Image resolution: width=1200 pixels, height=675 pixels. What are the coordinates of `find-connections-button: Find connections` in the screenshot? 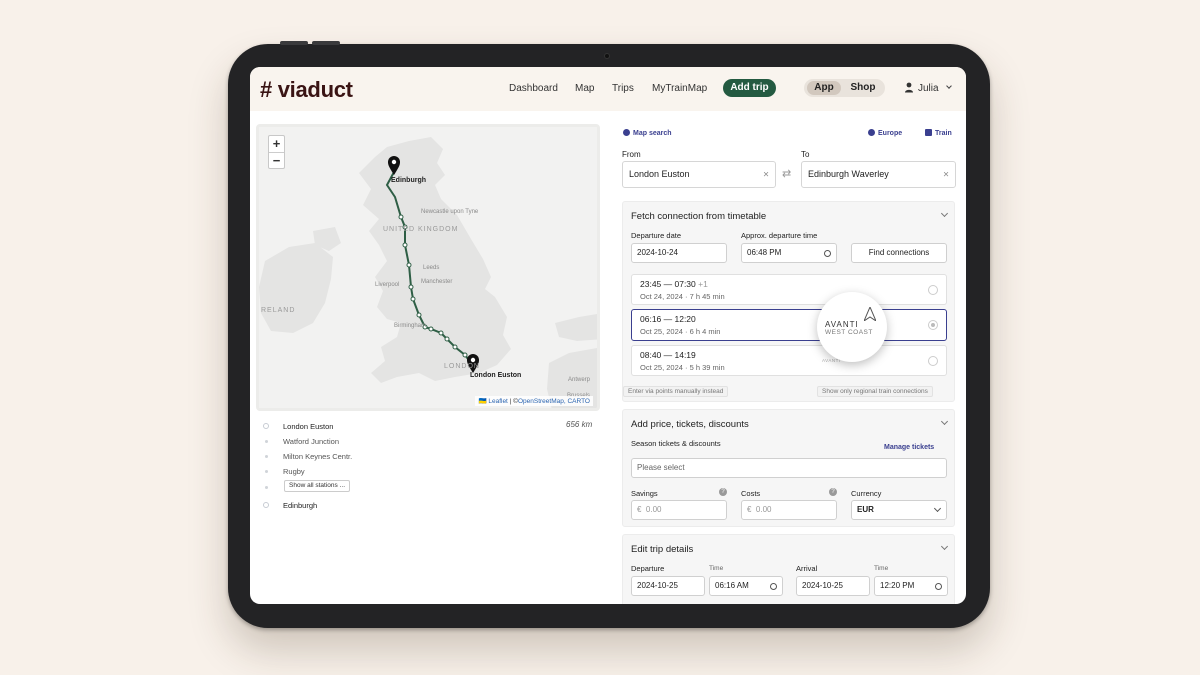 It's located at (899, 253).